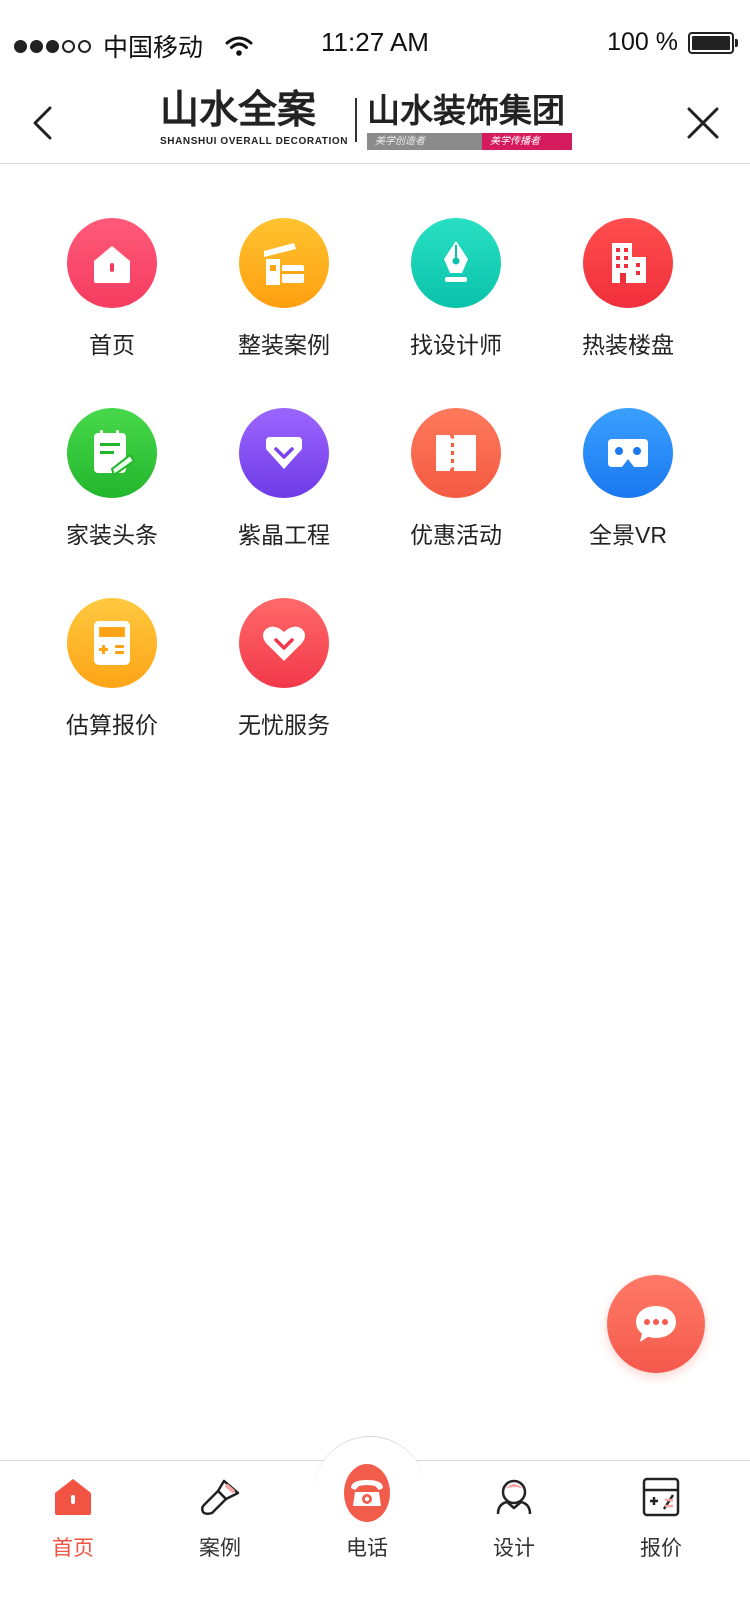 The height and width of the screenshot is (1604, 750). I want to click on tab-cases: 案例, so click(220, 1518).